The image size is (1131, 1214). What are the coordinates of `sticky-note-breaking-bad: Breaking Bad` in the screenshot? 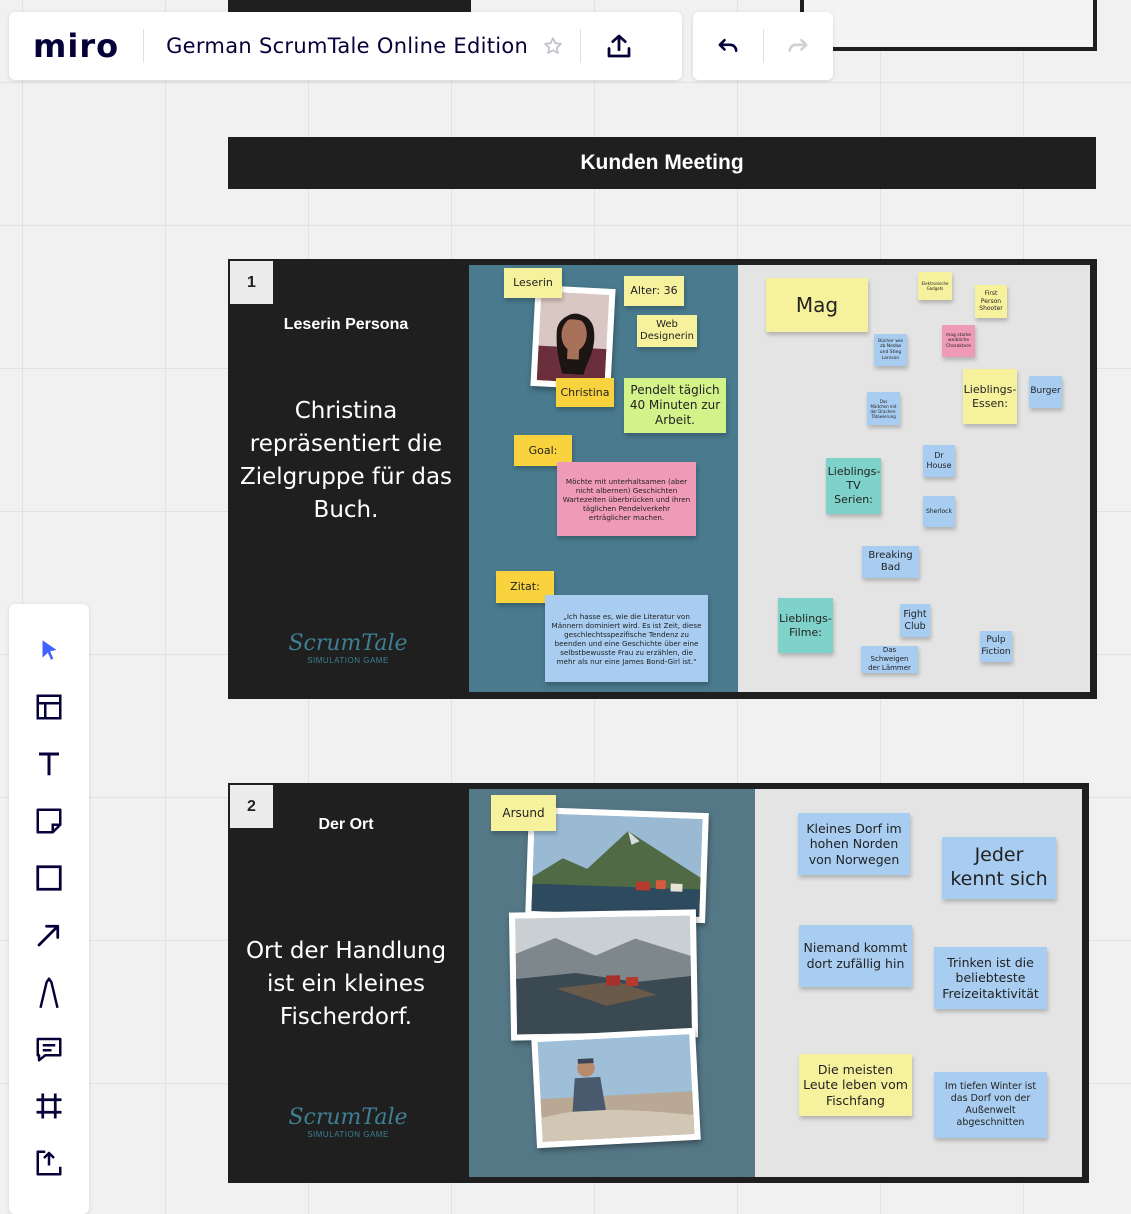 It's located at (890, 562).